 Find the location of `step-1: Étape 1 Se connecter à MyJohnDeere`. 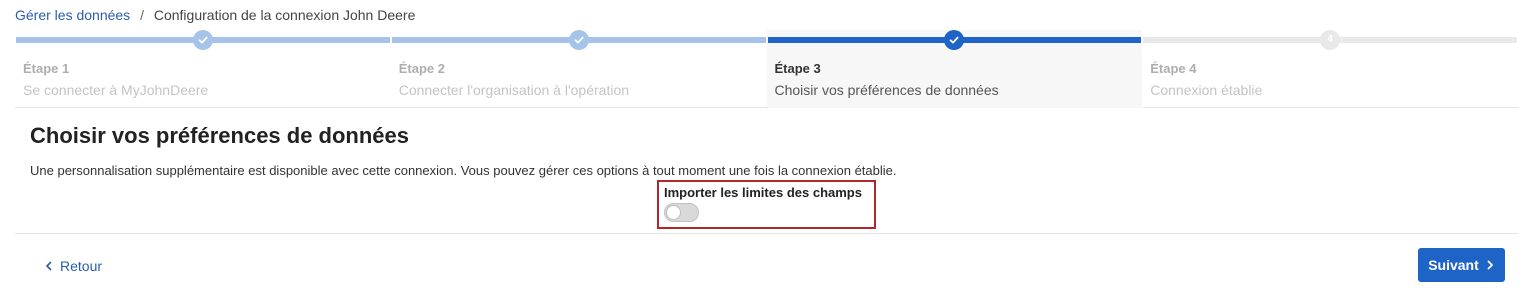

step-1: Étape 1 Se connecter à MyJohnDeere is located at coordinates (203, 69).